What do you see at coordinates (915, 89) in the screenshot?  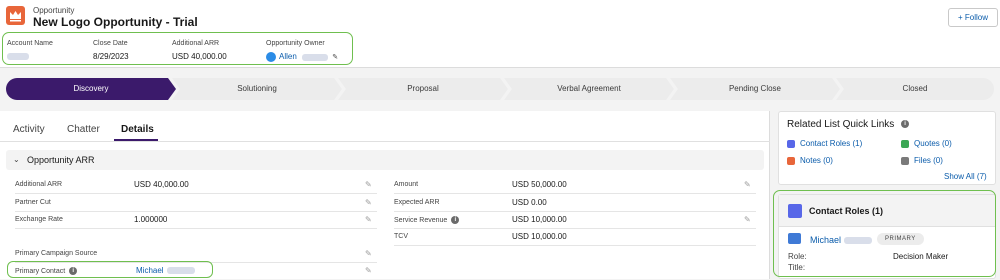 I see `stage-closed: Closed` at bounding box center [915, 89].